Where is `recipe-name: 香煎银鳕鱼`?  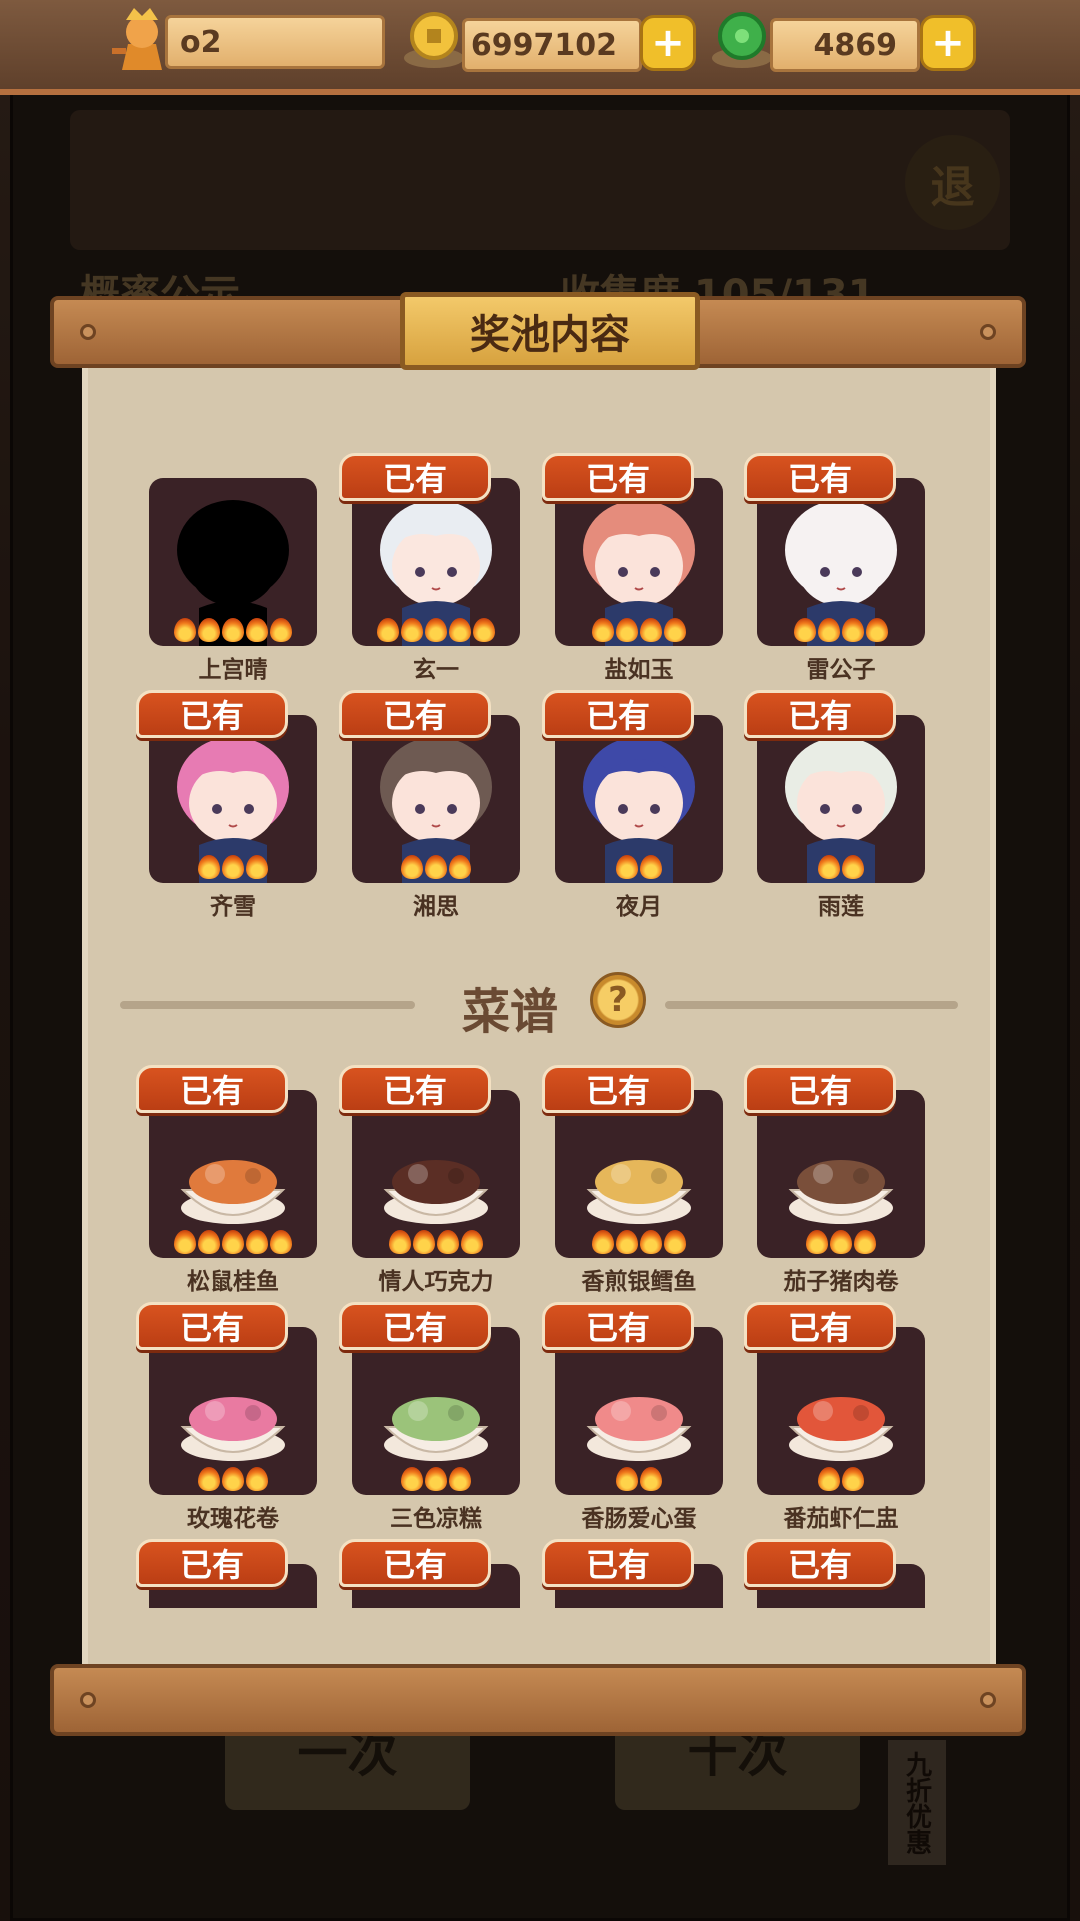
recipe-name: 香煎银鳕鱼 is located at coordinates (639, 1282).